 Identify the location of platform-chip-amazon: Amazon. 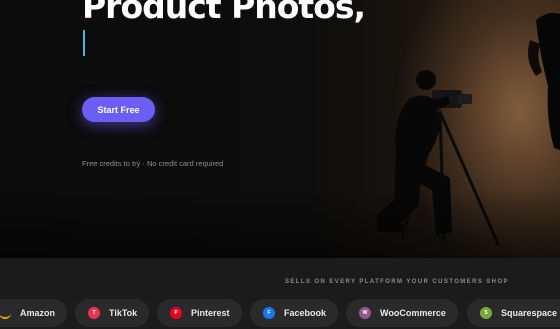
(34, 313).